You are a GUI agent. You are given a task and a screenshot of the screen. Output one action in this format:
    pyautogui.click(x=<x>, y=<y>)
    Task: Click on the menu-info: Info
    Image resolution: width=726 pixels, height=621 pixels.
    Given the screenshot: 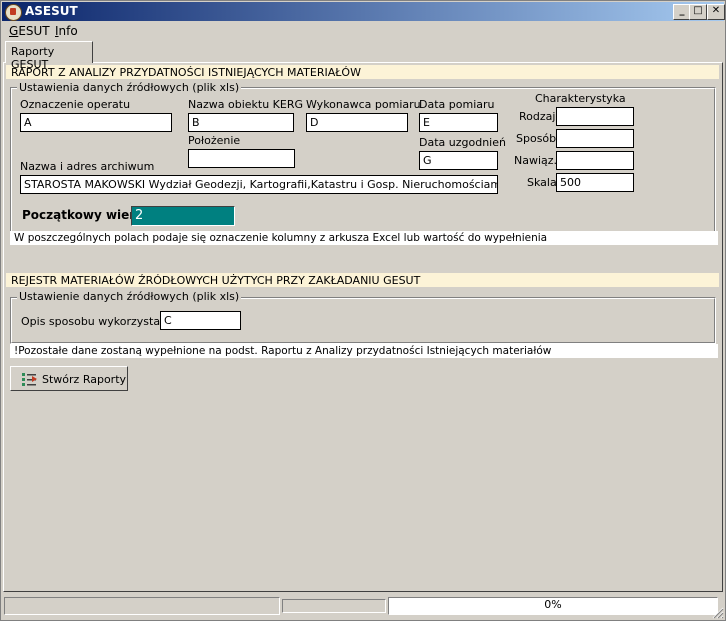 What is the action you would take?
    pyautogui.click(x=66, y=31)
    